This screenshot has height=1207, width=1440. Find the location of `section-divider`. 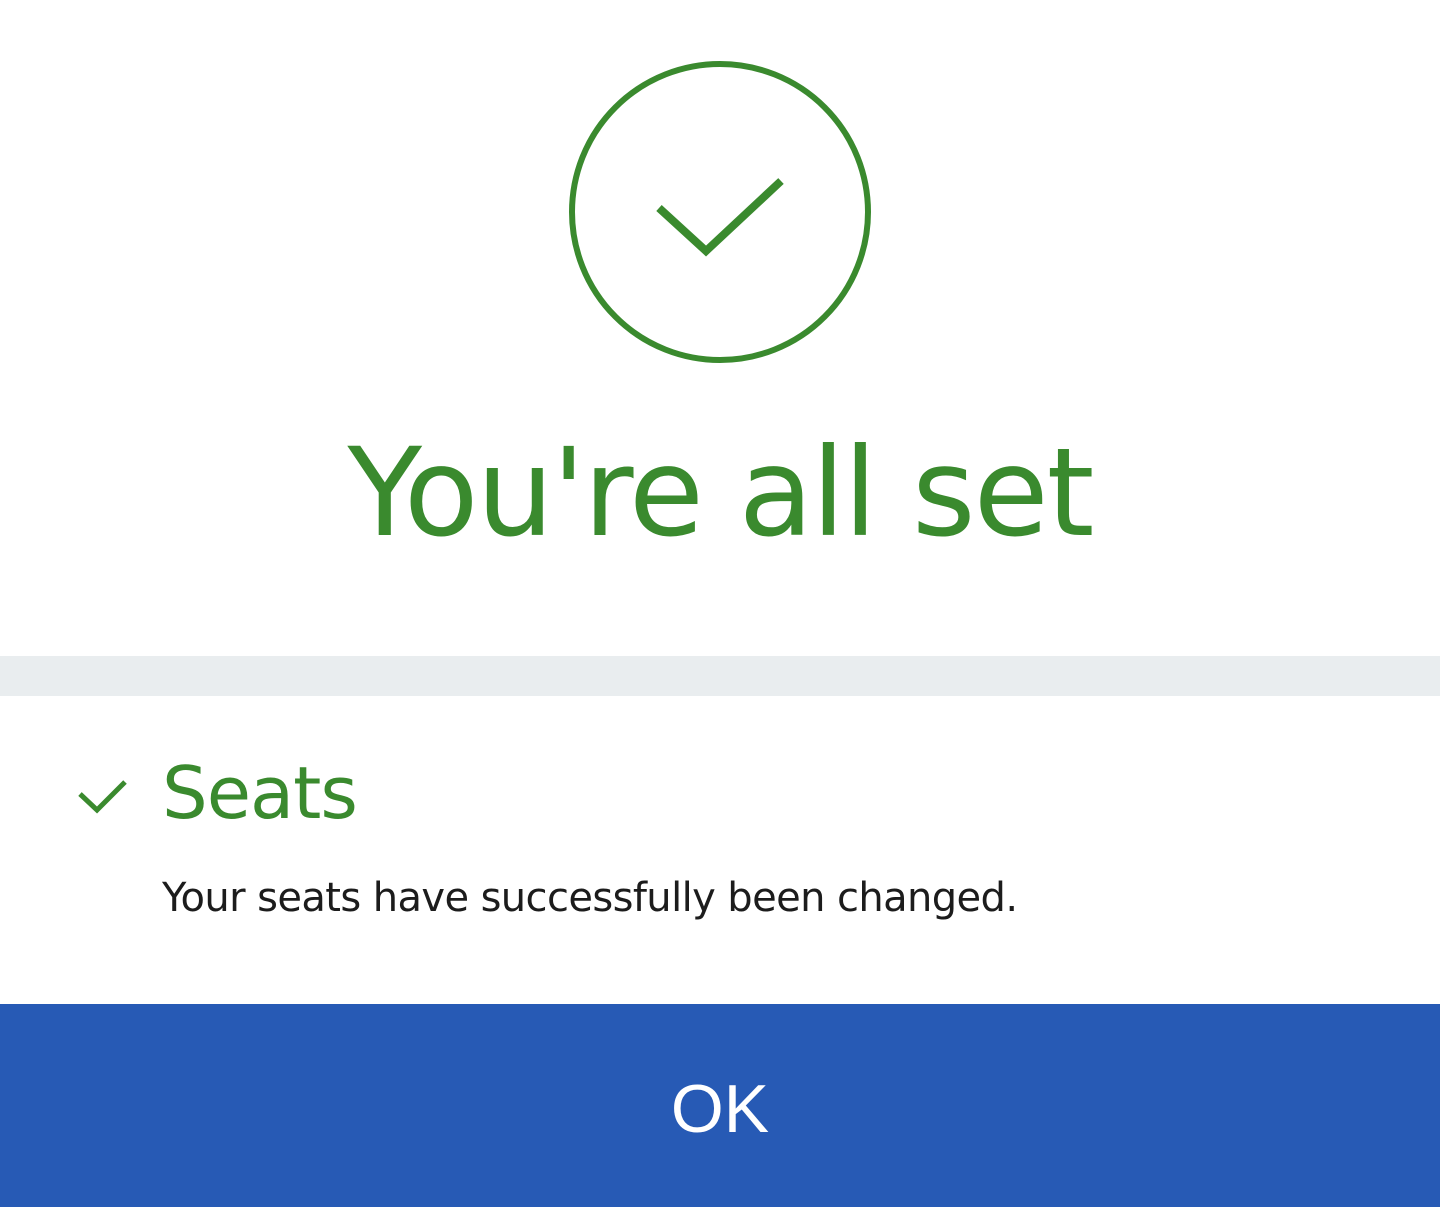

section-divider is located at coordinates (720, 676).